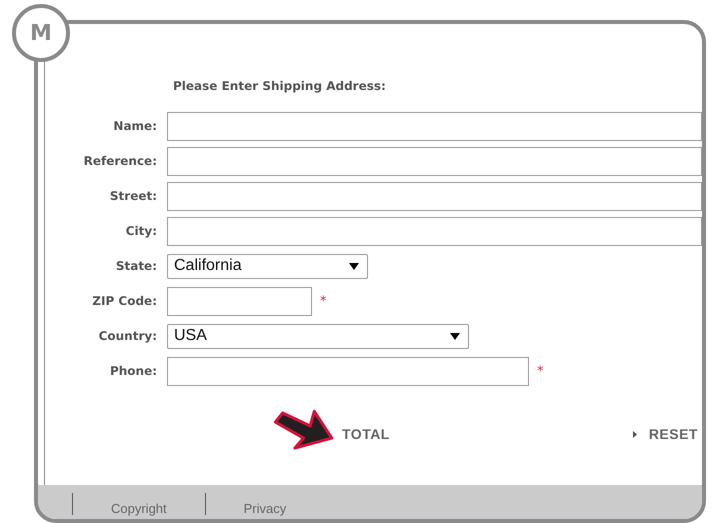  I want to click on letter-badge: M, so click(41, 33).